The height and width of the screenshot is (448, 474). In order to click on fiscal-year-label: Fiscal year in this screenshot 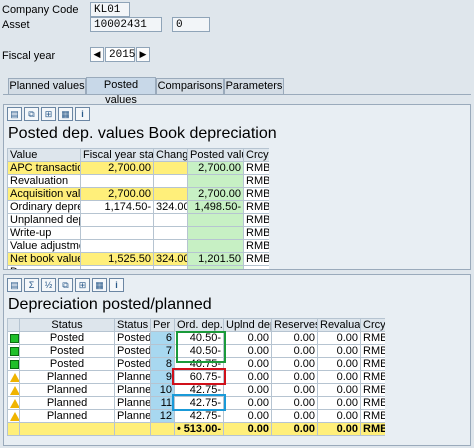, I will do `click(29, 56)`.